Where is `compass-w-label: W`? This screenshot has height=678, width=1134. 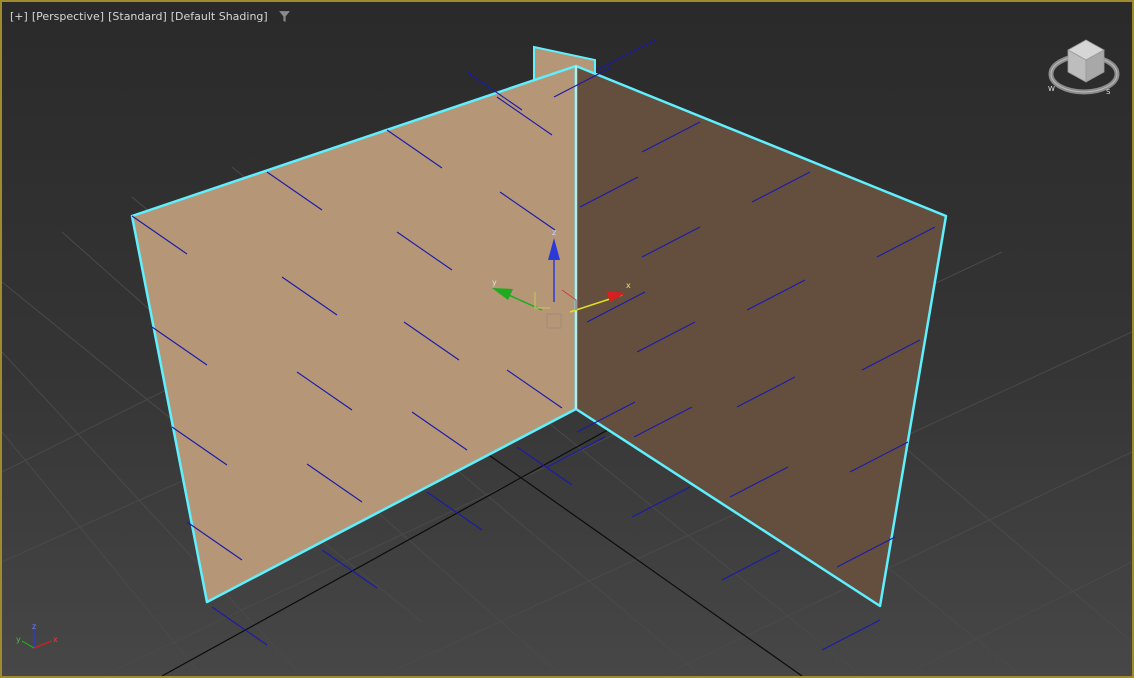 compass-w-label: W is located at coordinates (1051, 89).